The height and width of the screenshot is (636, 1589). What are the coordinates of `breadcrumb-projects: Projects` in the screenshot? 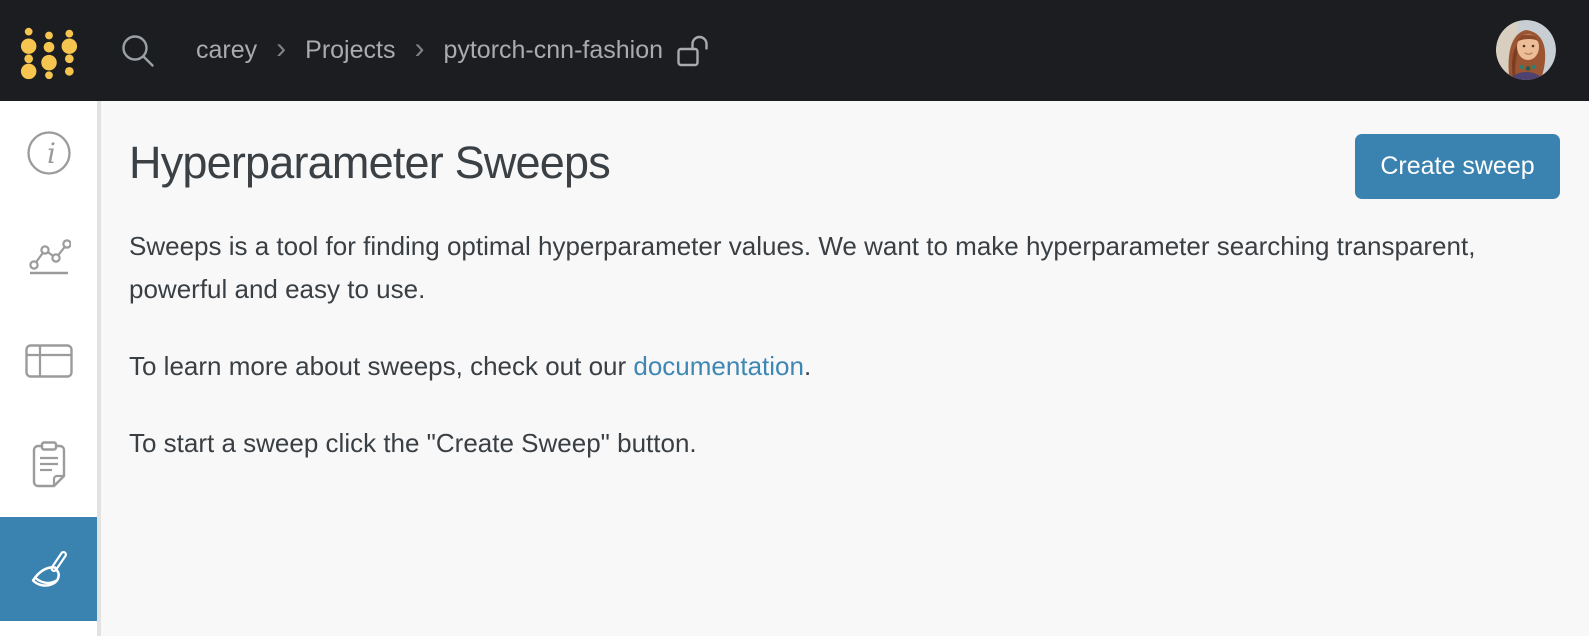 It's located at (350, 50).